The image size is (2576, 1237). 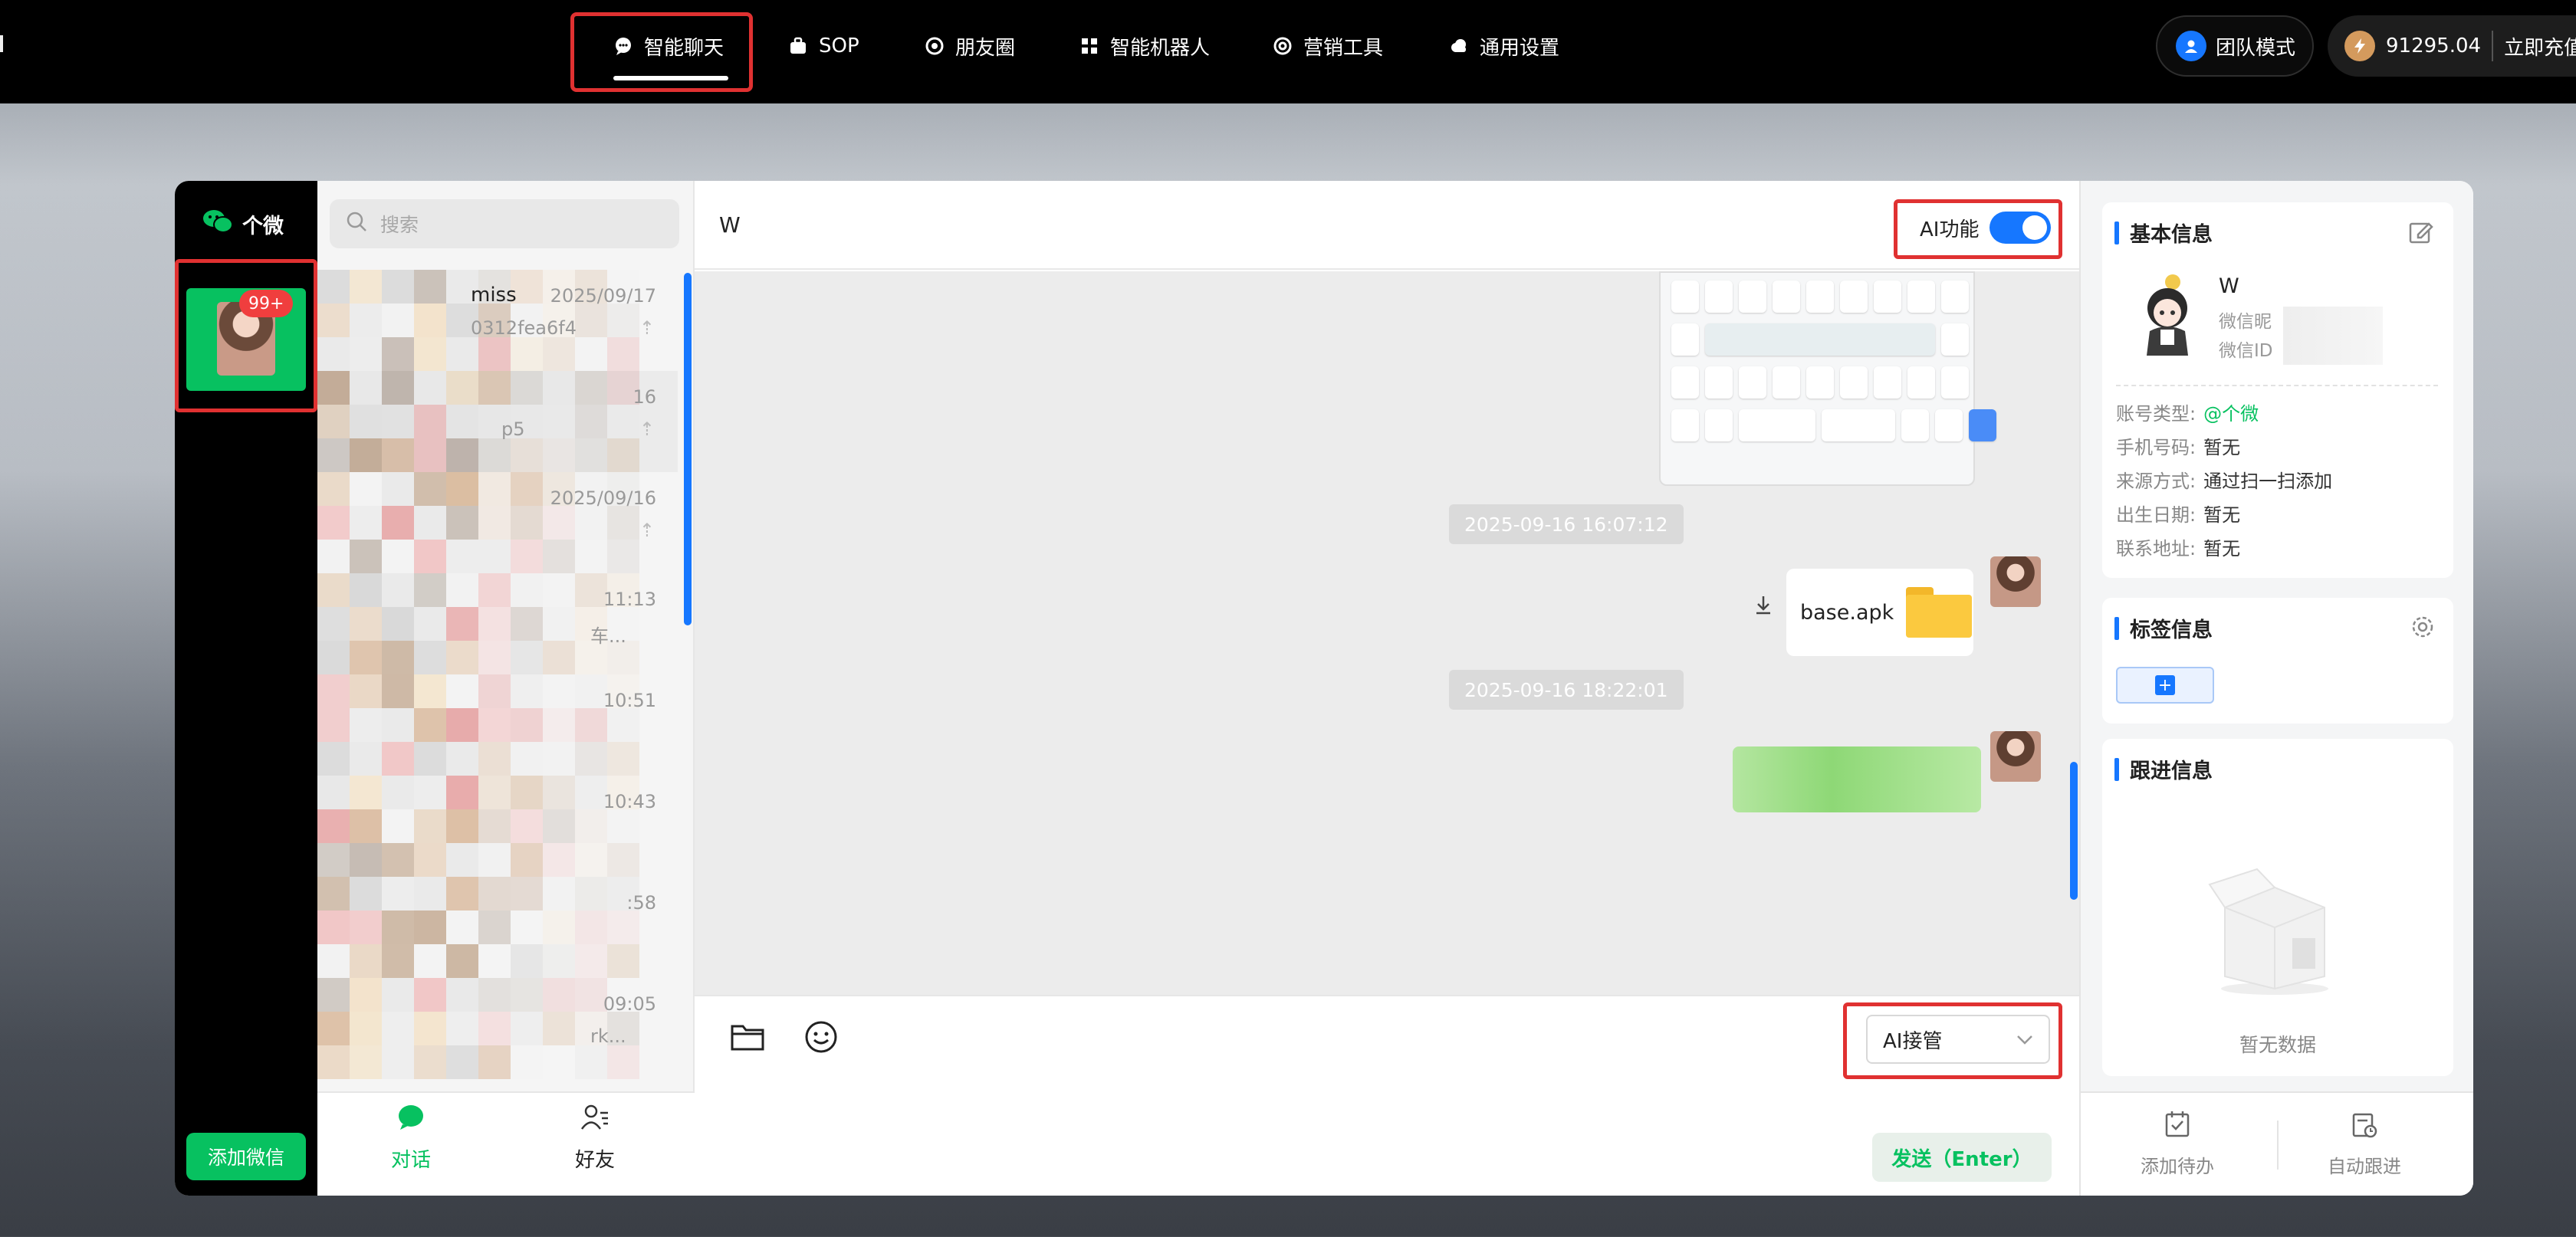 What do you see at coordinates (2179, 549) in the screenshot?
I see `info-row-address: 联系地址: 暂无` at bounding box center [2179, 549].